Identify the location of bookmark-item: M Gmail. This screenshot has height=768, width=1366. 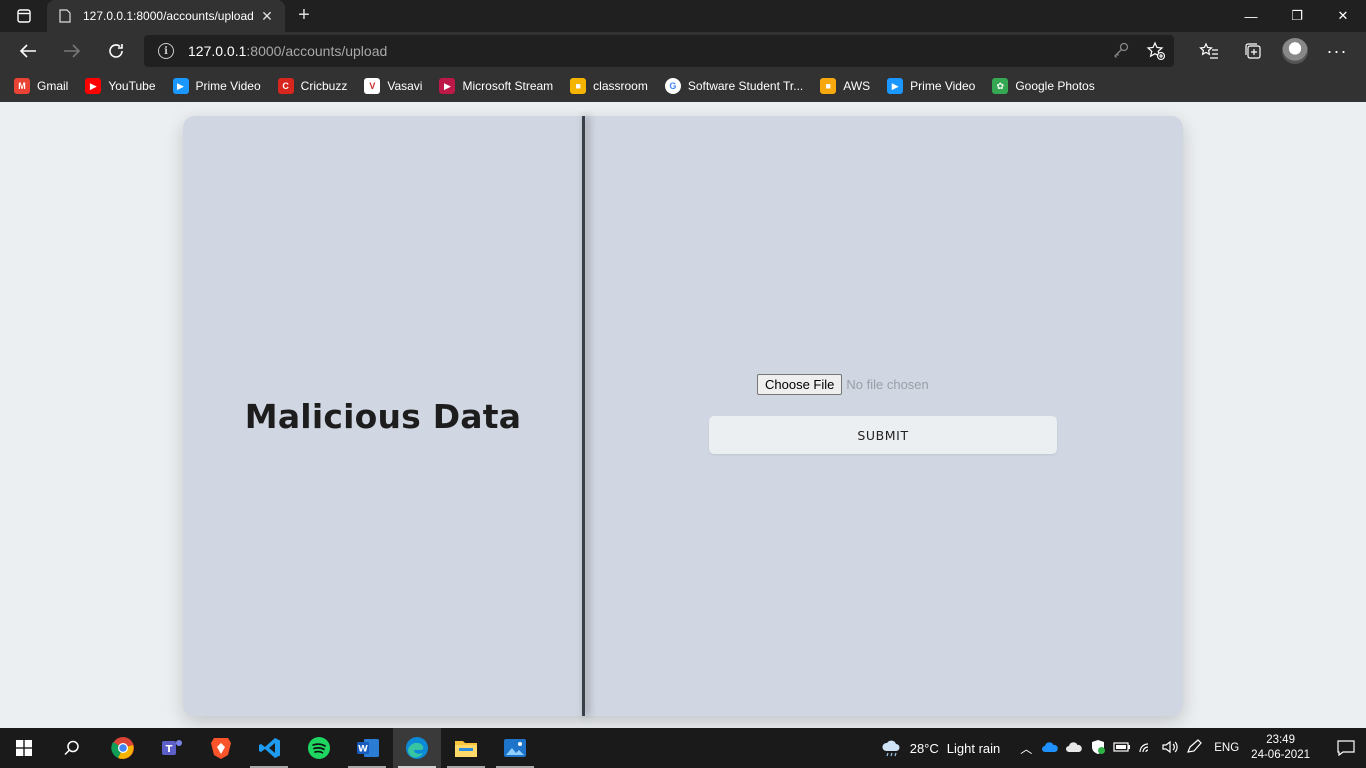
(41, 86).